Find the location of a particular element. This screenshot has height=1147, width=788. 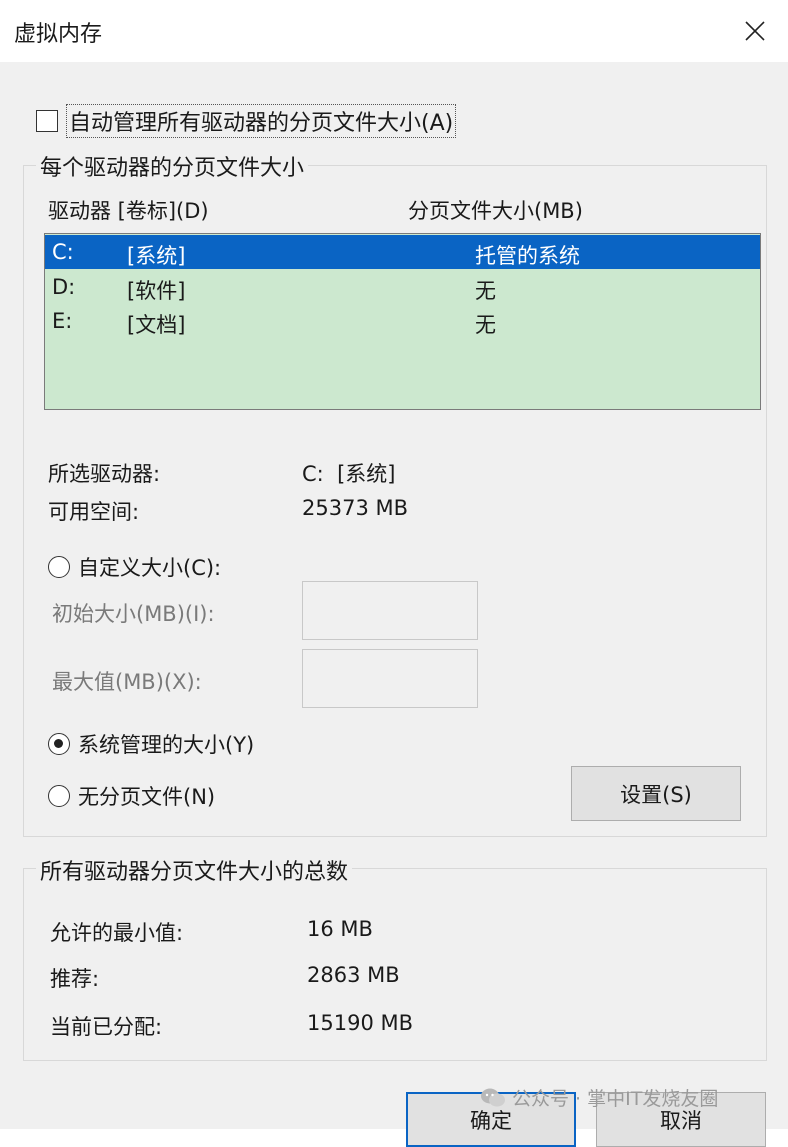

close-icon is located at coordinates (755, 31).